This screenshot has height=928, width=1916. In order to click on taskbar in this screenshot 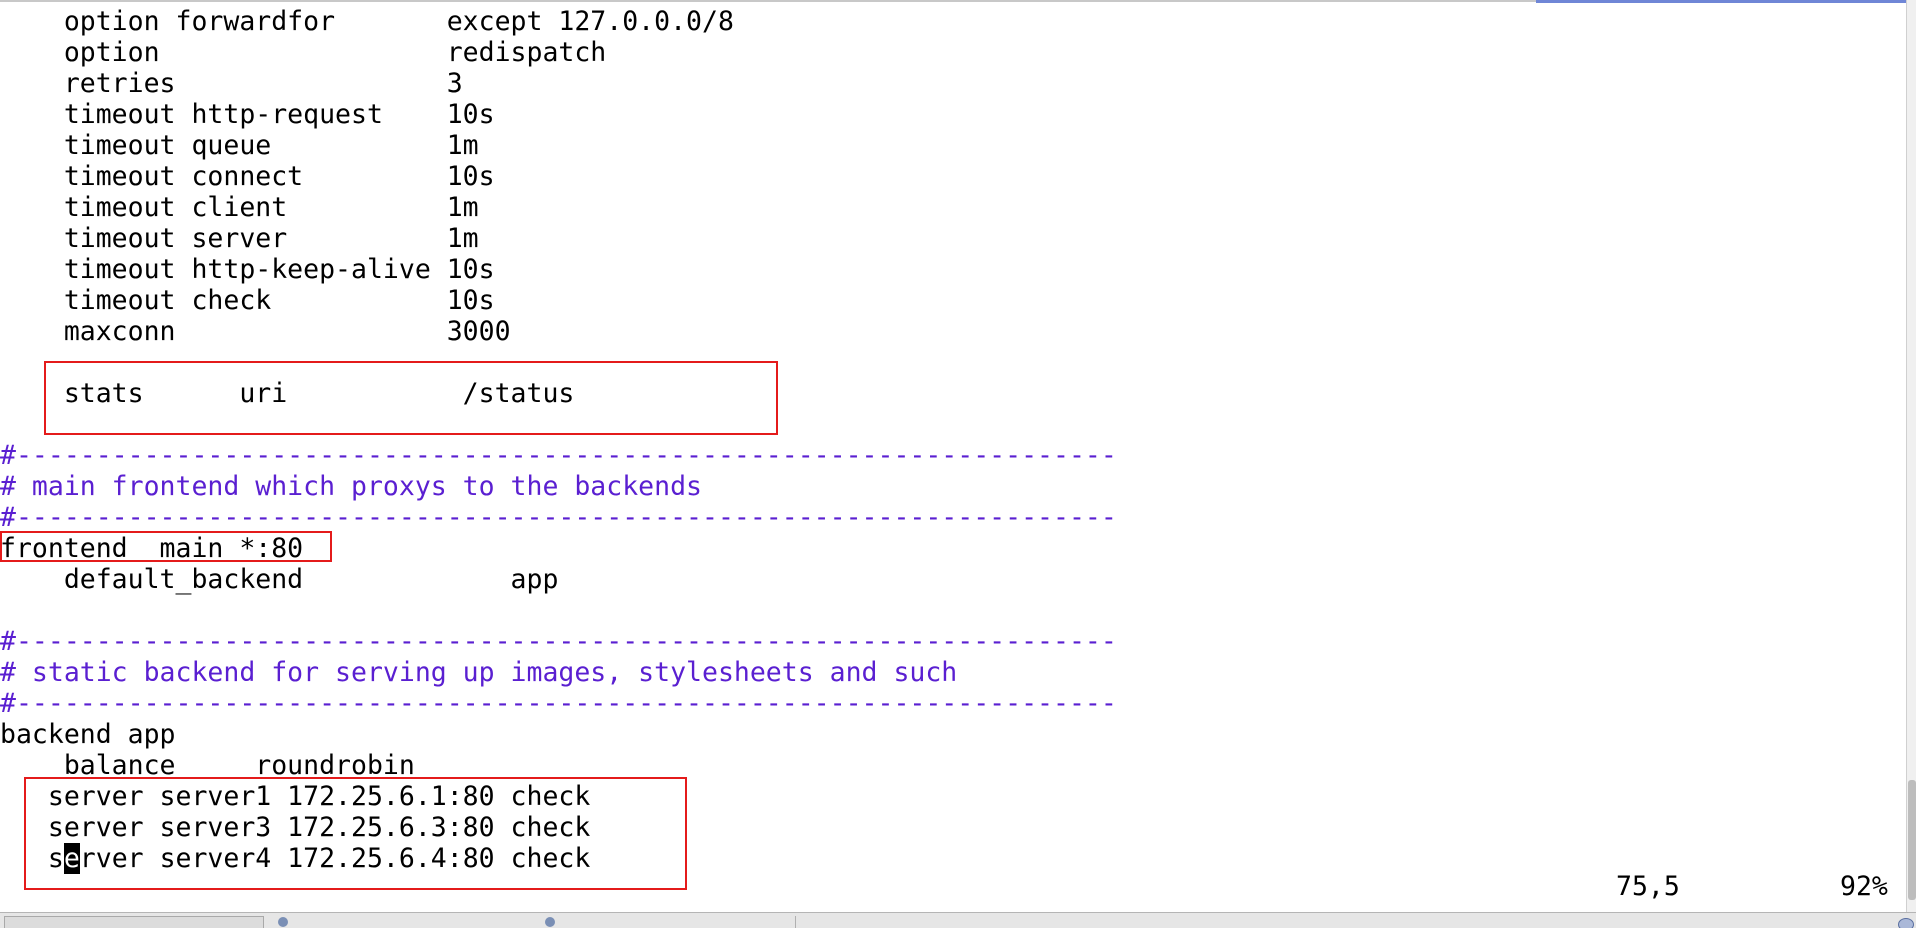, I will do `click(958, 920)`.